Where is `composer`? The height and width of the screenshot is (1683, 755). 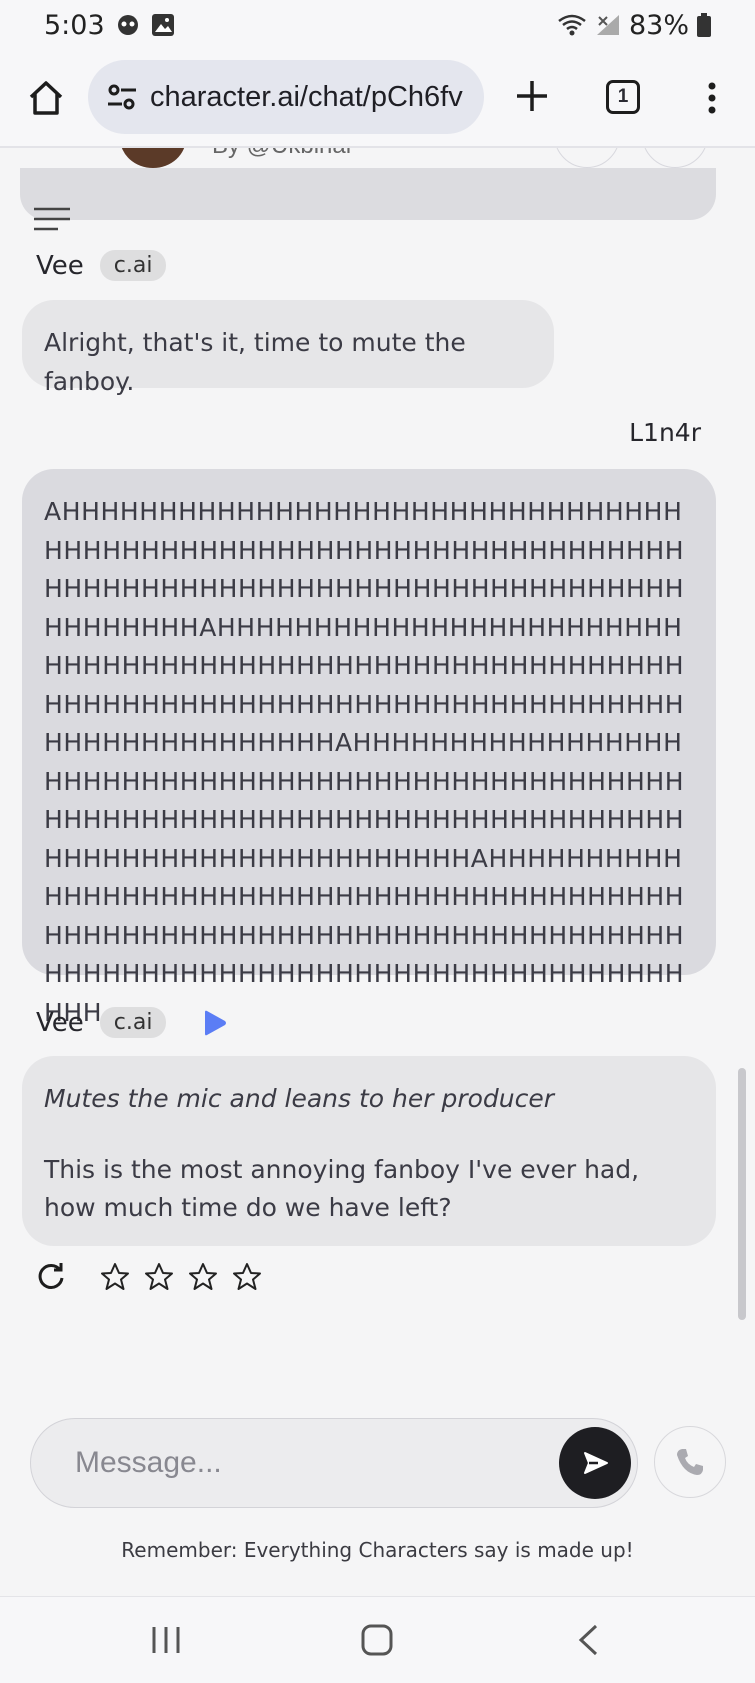 composer is located at coordinates (334, 1463).